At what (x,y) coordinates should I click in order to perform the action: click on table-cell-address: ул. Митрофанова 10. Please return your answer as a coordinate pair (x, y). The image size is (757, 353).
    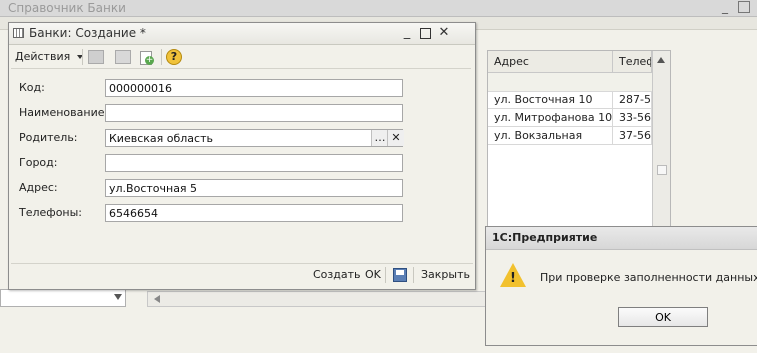
    Looking at the image, I should click on (550, 118).